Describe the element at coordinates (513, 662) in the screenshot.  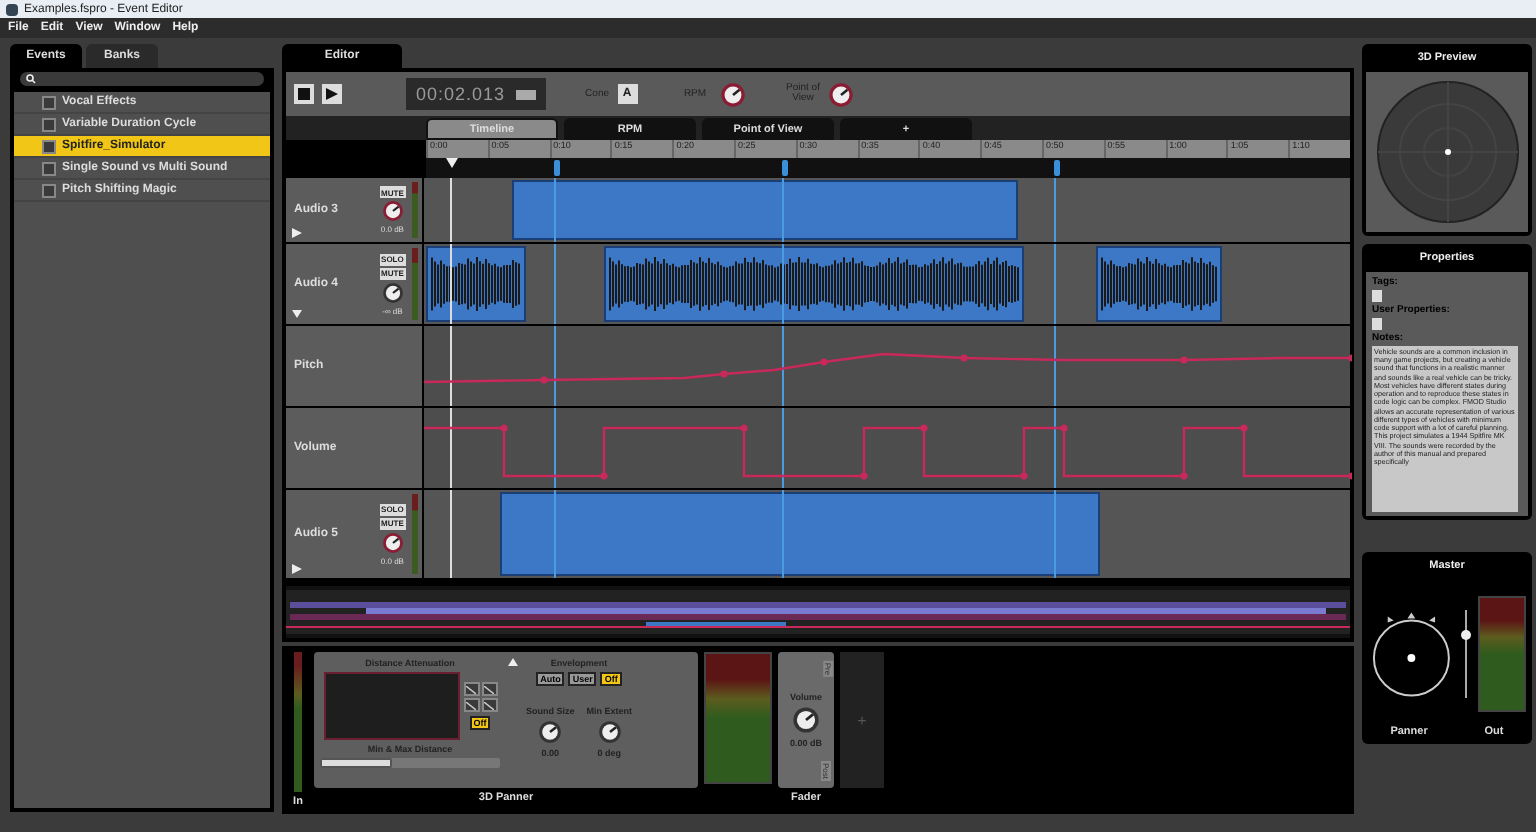
I see `triangle-icon` at that location.